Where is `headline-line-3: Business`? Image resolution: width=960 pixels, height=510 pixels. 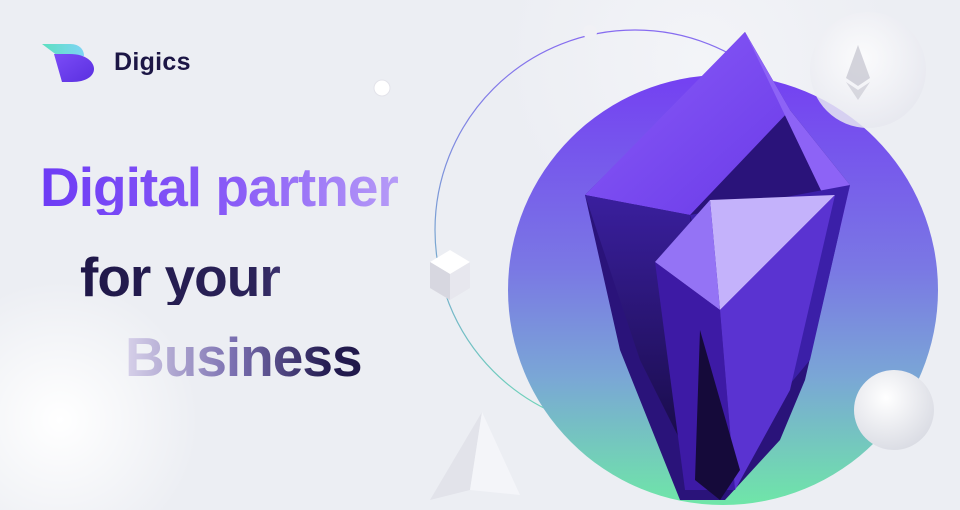
headline-line-3: Business is located at coordinates (261, 357).